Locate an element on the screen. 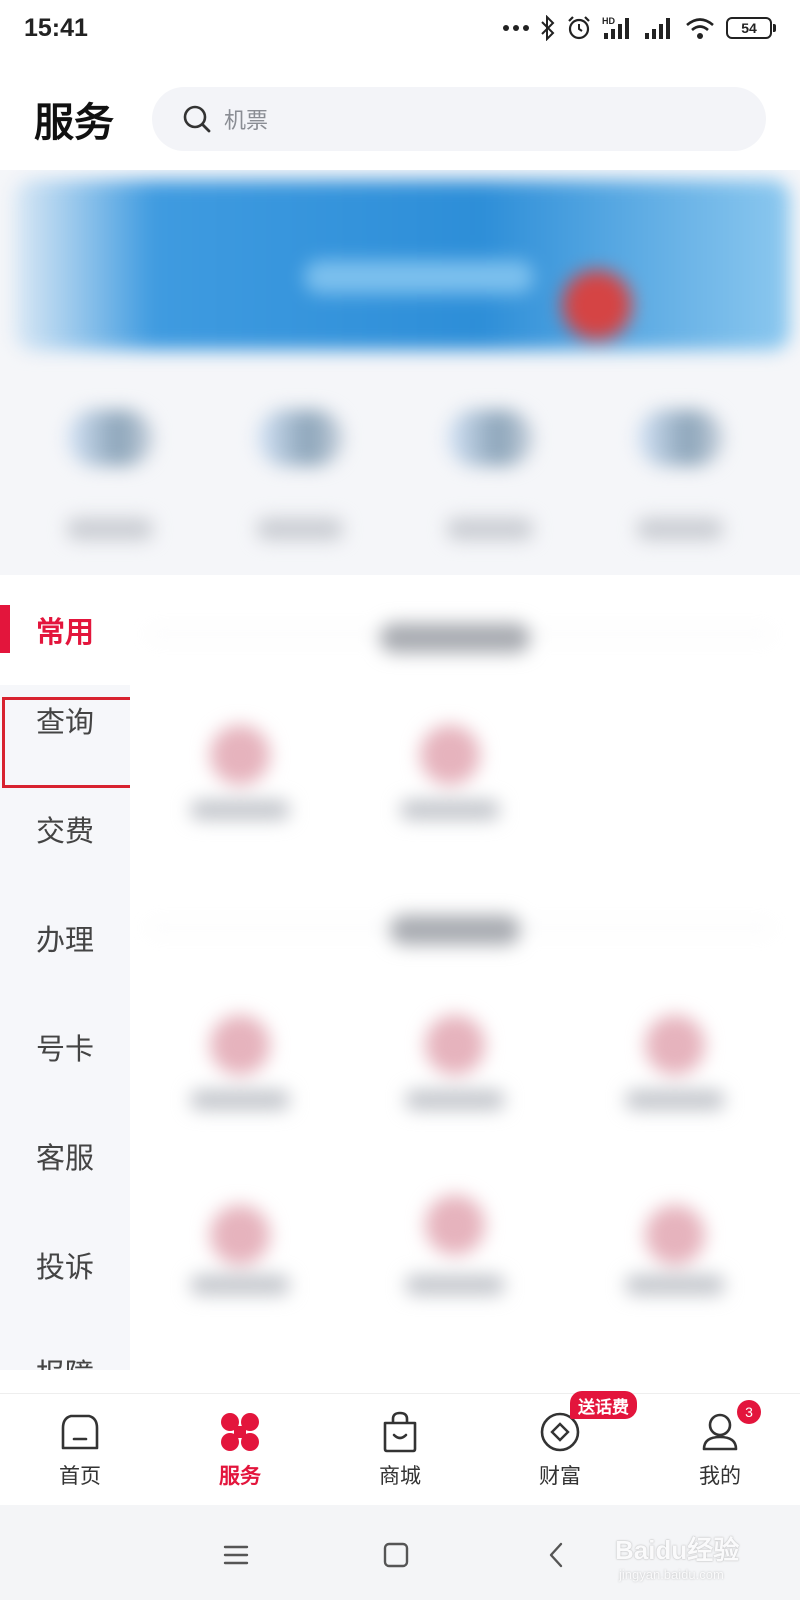  wifi-icon is located at coordinates (700, 28).